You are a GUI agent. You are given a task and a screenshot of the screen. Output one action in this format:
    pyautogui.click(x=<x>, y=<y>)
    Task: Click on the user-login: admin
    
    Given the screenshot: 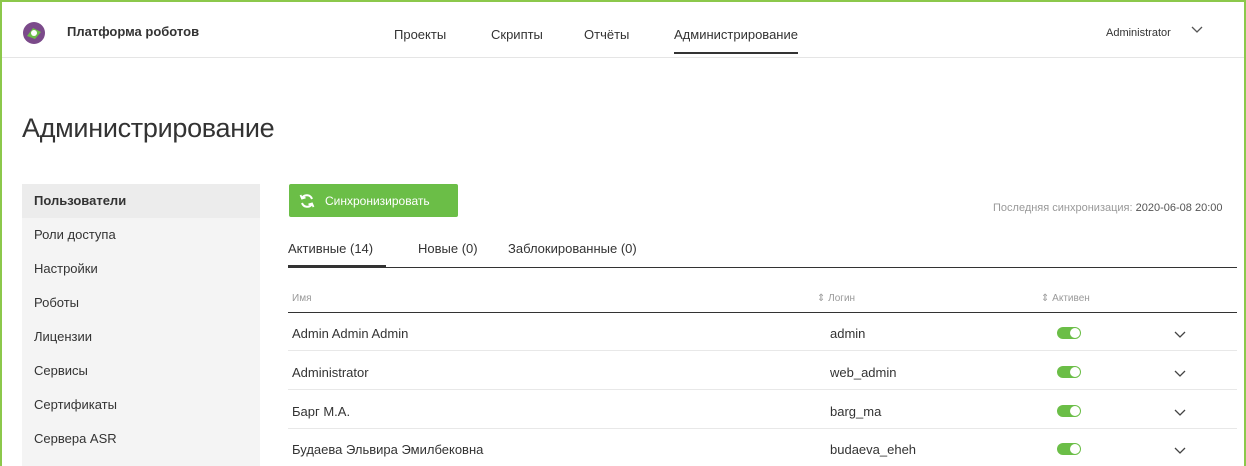 What is the action you would take?
    pyautogui.click(x=848, y=333)
    